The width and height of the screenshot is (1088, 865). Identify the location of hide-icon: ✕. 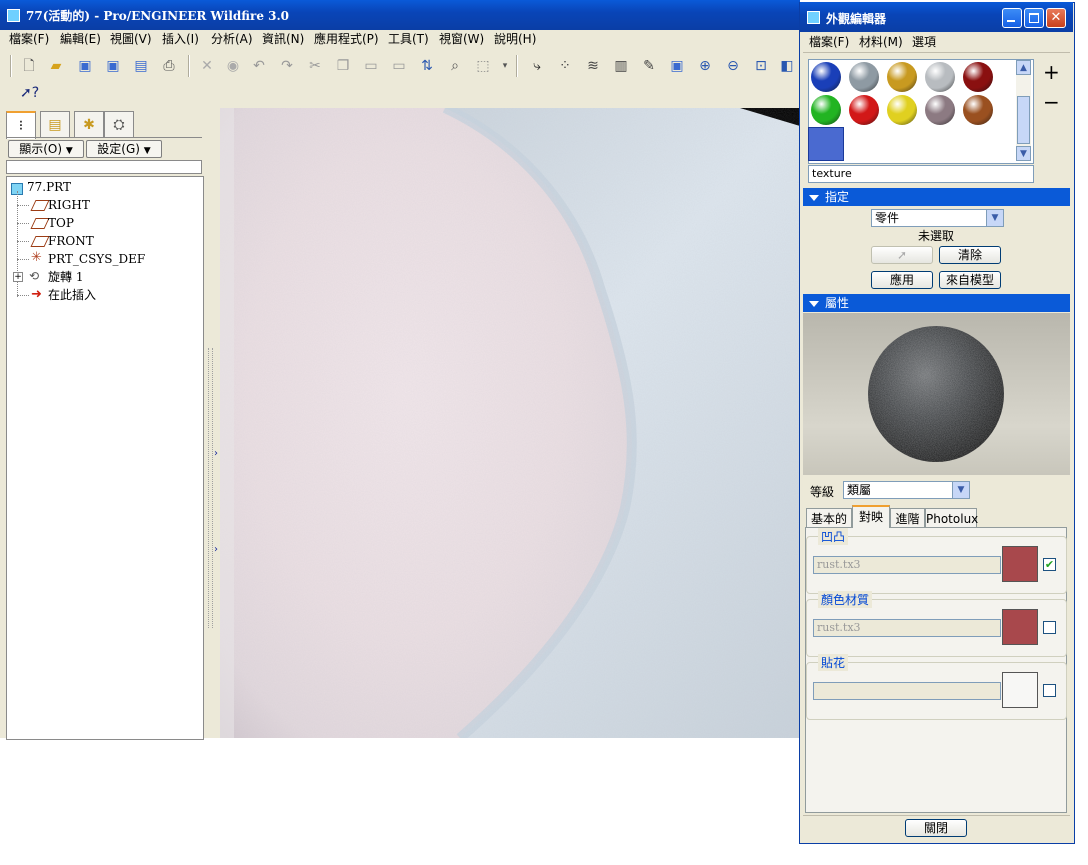
(207, 66).